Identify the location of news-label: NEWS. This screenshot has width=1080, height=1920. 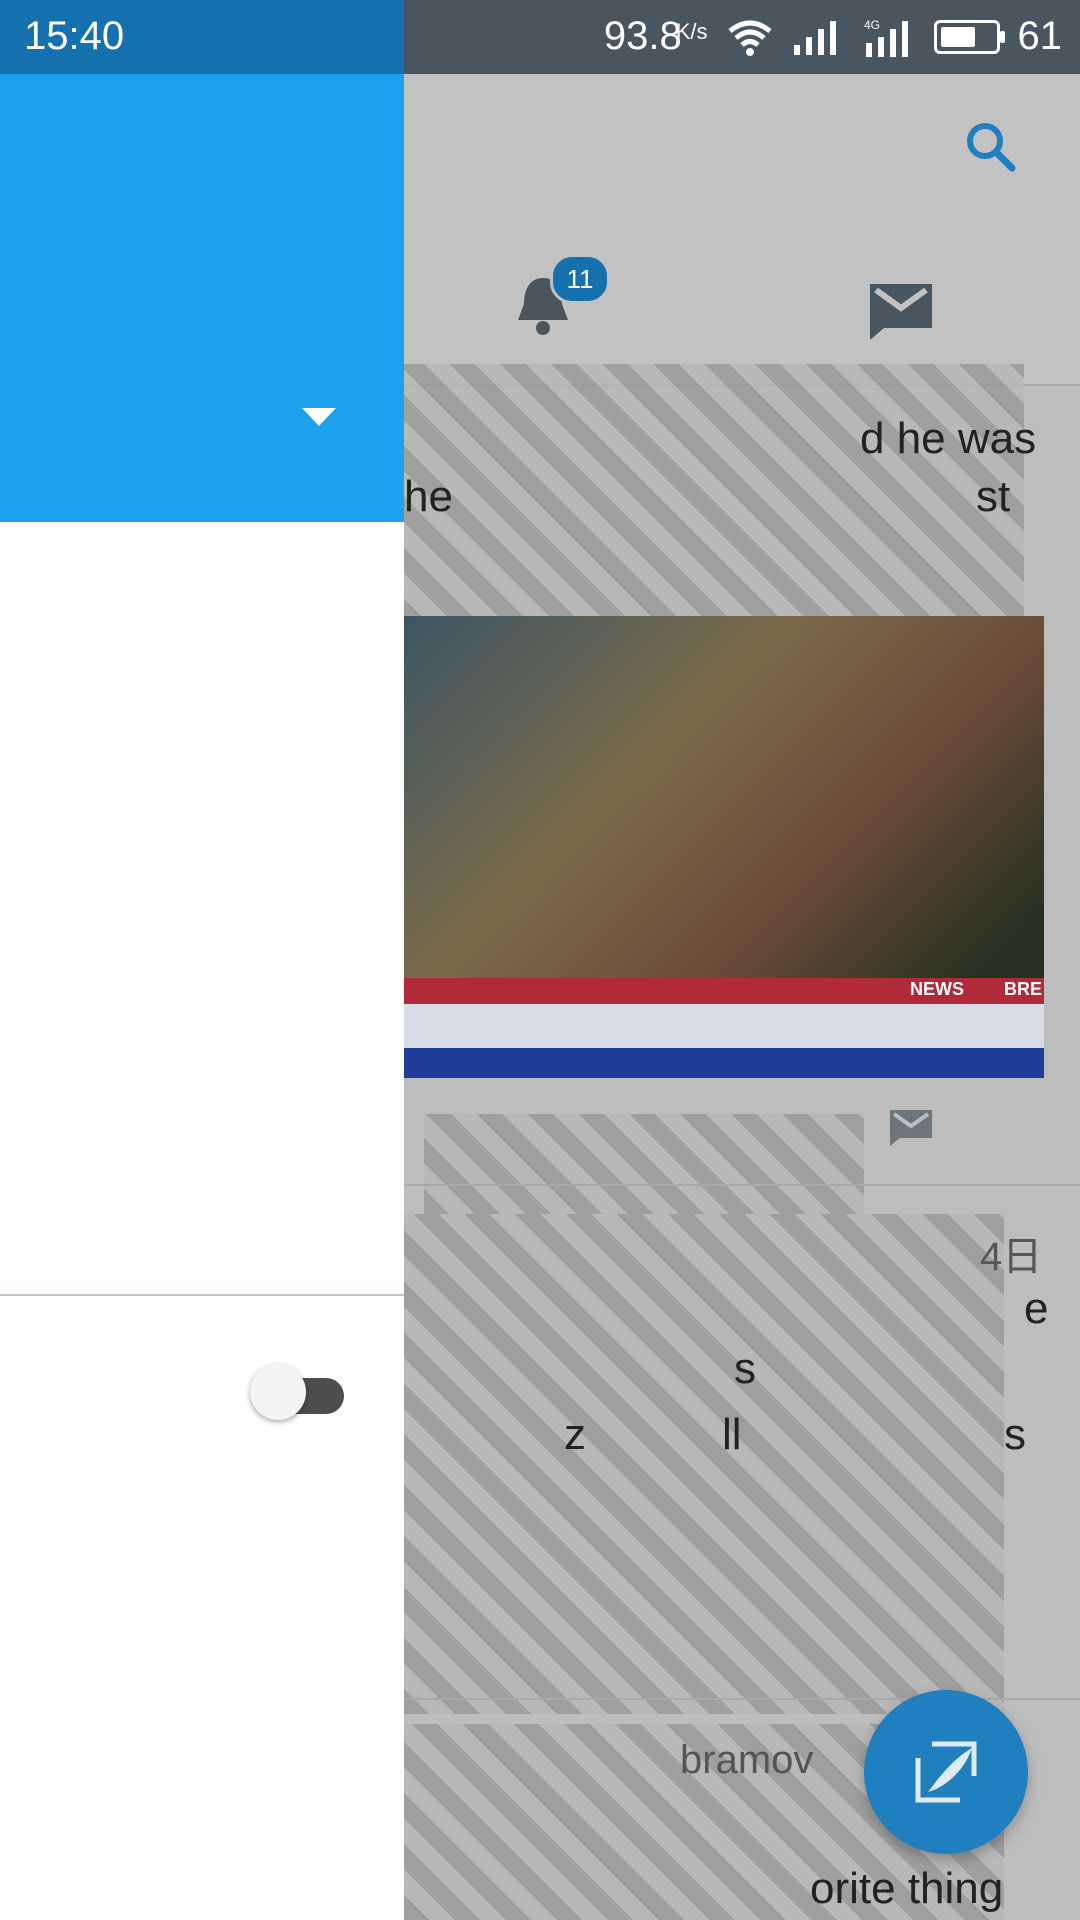
(937, 989).